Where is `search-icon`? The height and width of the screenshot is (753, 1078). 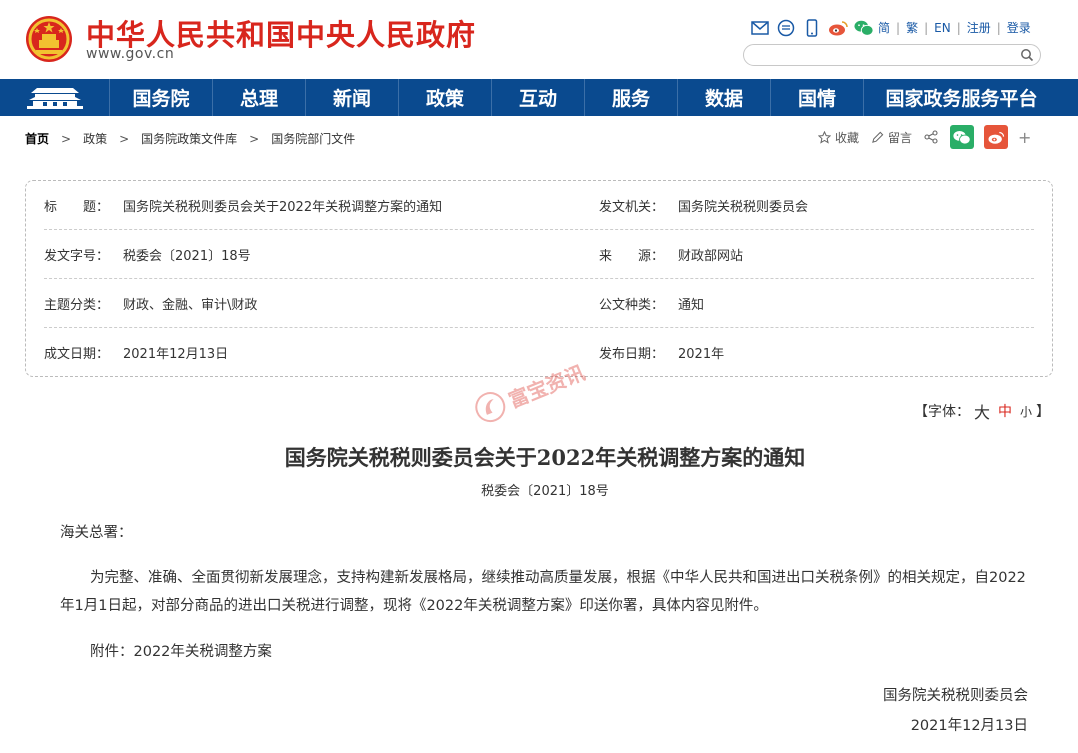 search-icon is located at coordinates (1027, 55).